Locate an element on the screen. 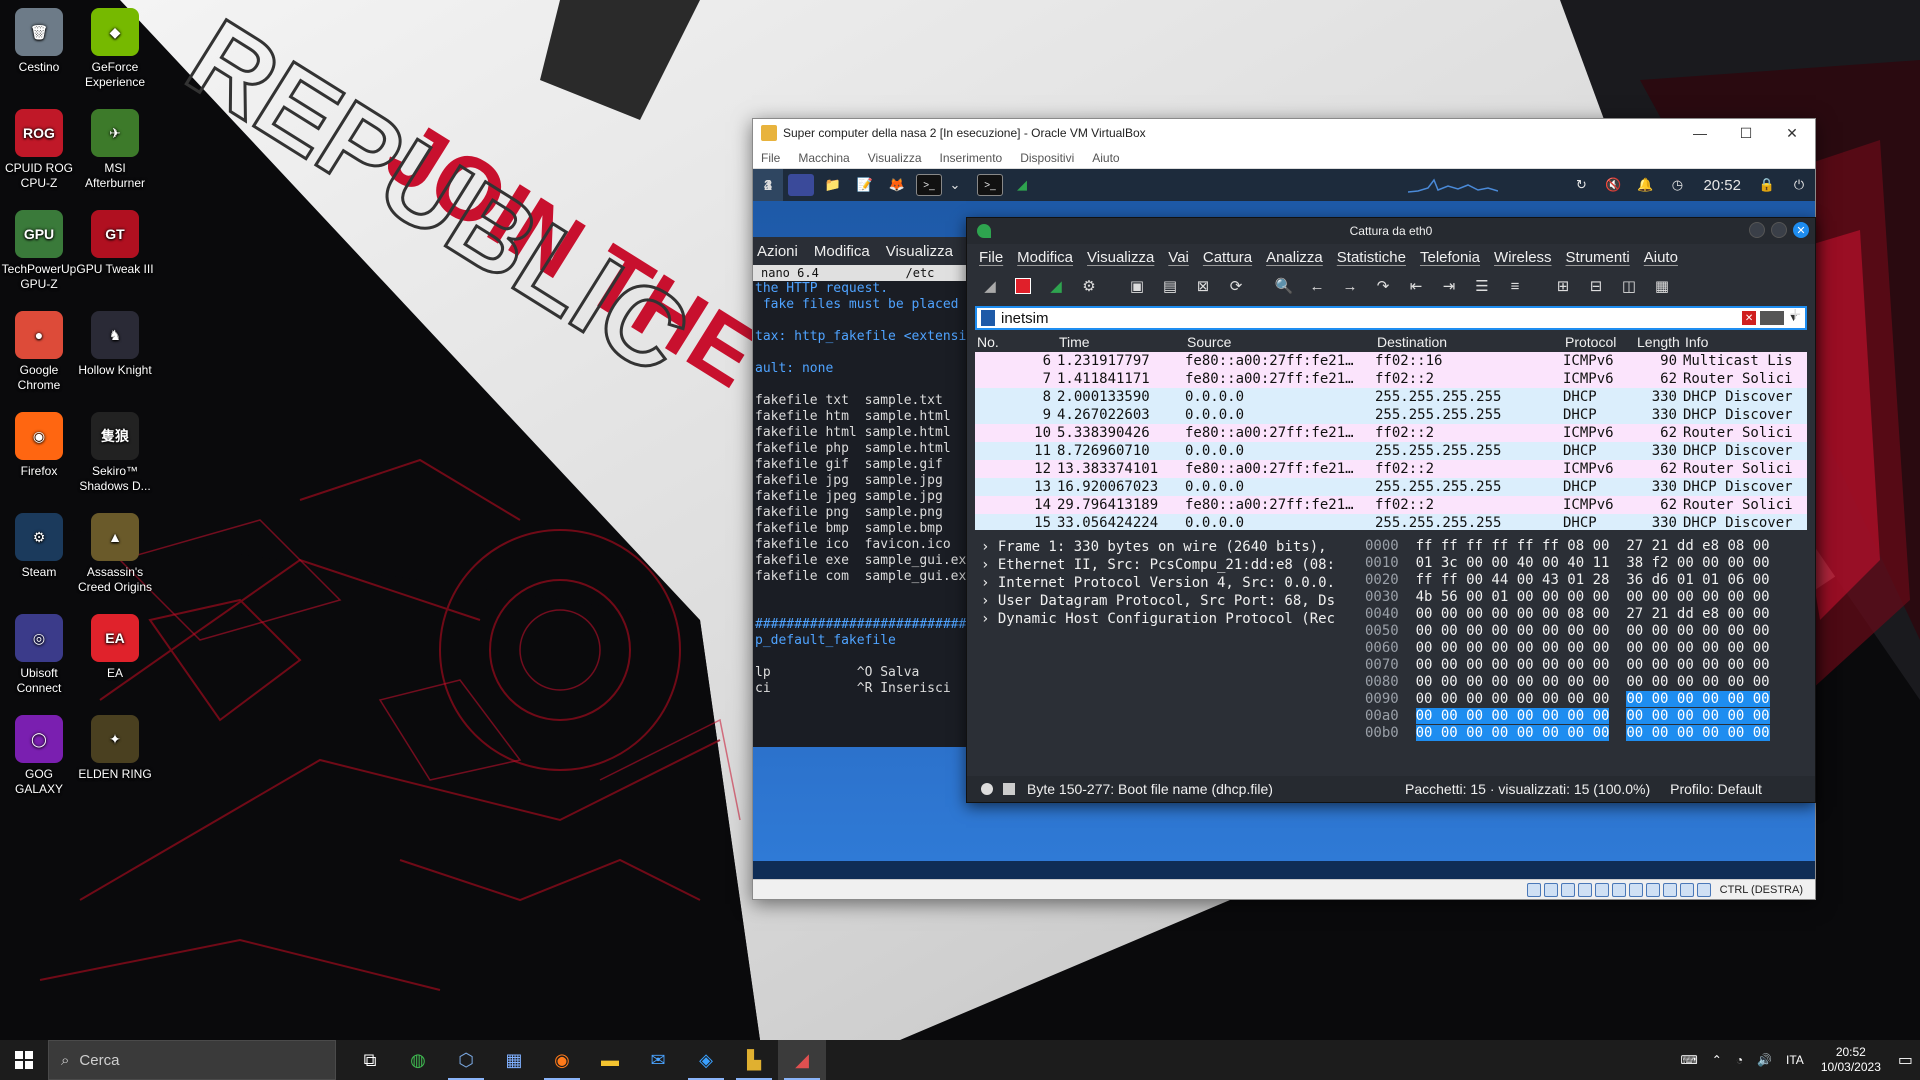 This screenshot has width=1920, height=1080. capture-status-icon is located at coordinates (987, 789).